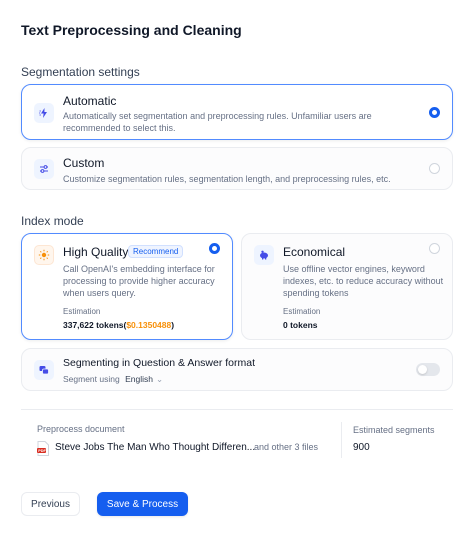  What do you see at coordinates (156, 251) in the screenshot?
I see `recommend-badge: Recommend` at bounding box center [156, 251].